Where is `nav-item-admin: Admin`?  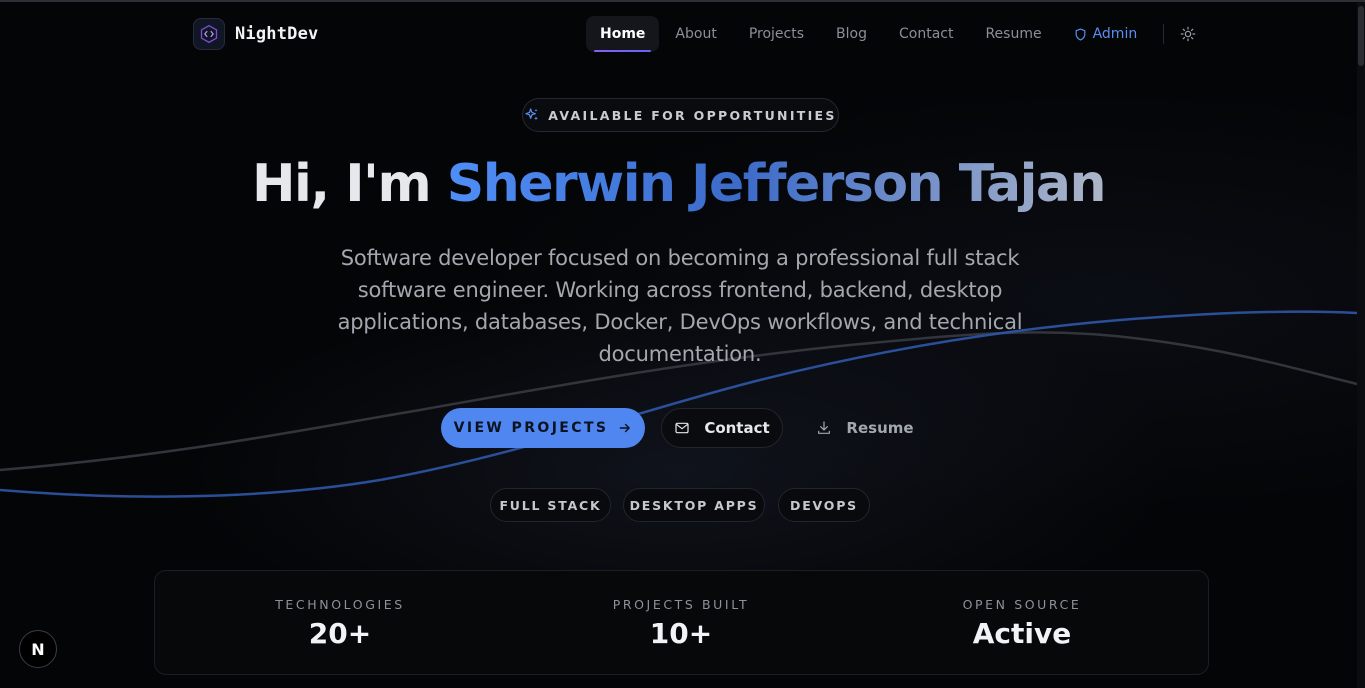
nav-item-admin: Admin is located at coordinates (1106, 34).